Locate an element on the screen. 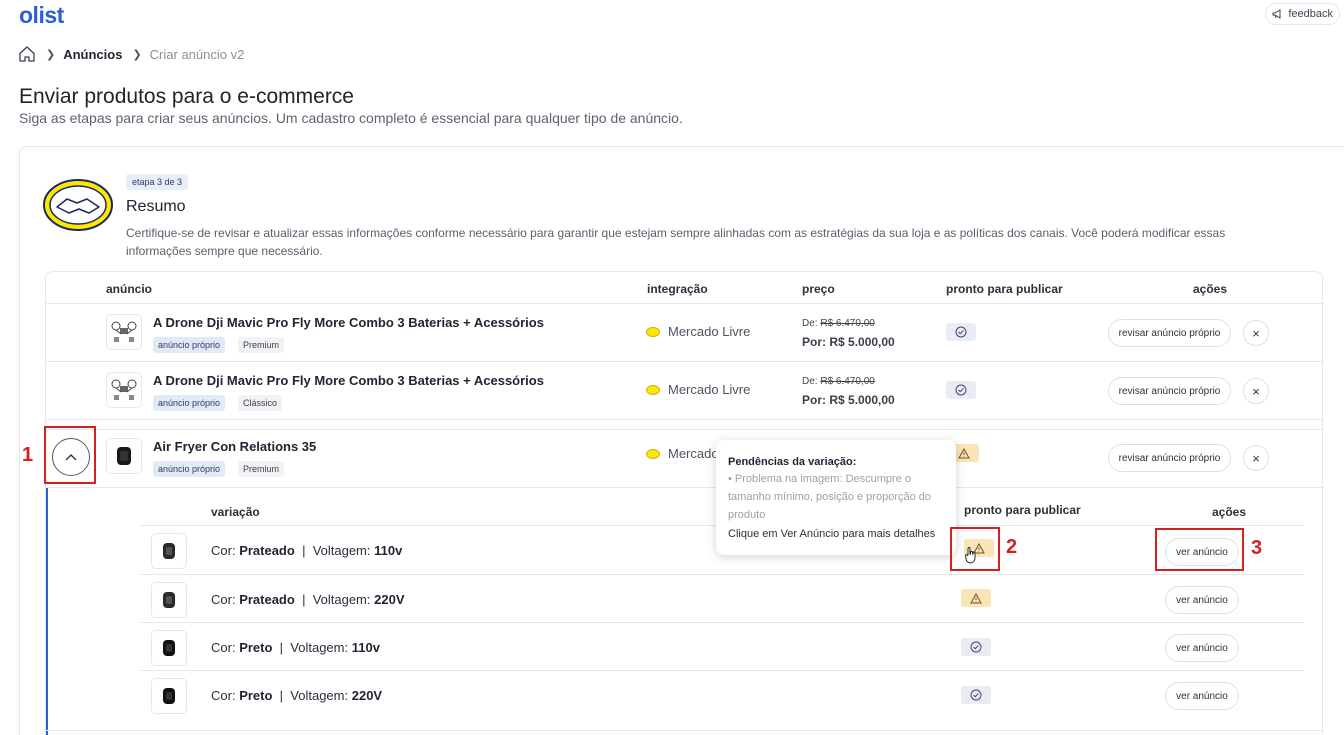  feedback-button: feedback is located at coordinates (1302, 14).